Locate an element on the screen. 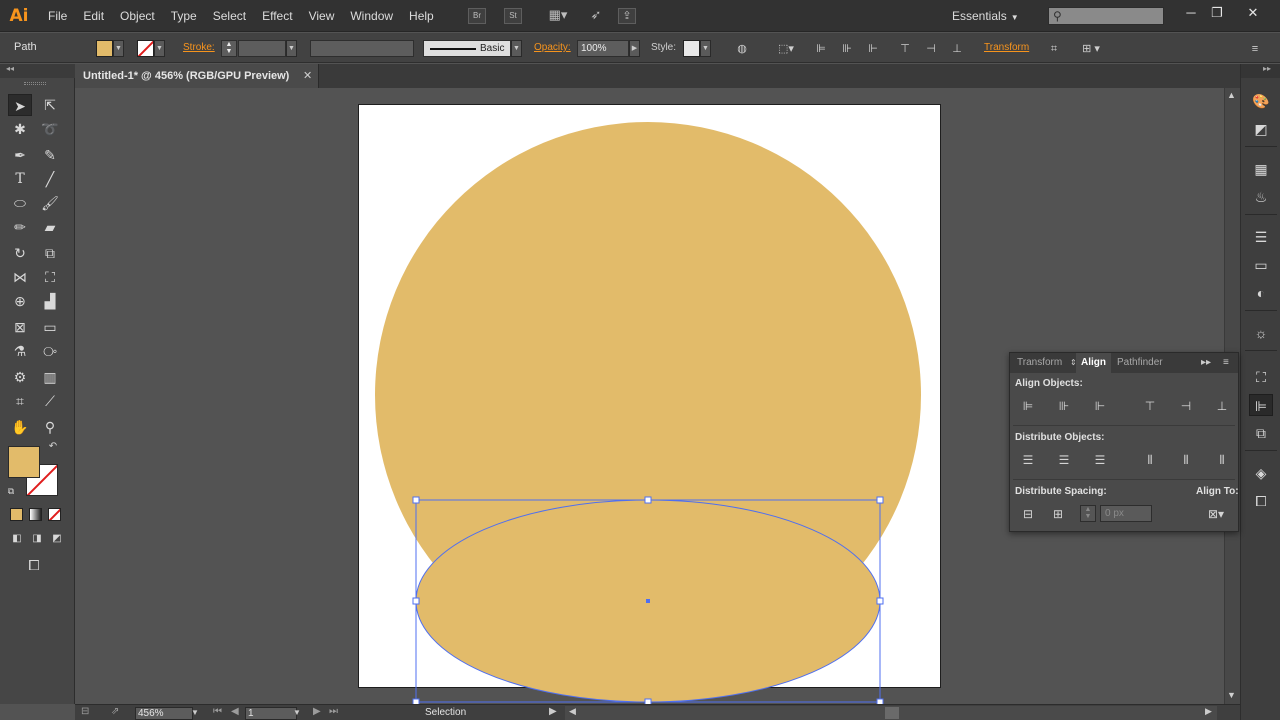 Image resolution: width=1280 pixels, height=720 pixels. eraser-tool-icon: ▰ is located at coordinates (50, 227).